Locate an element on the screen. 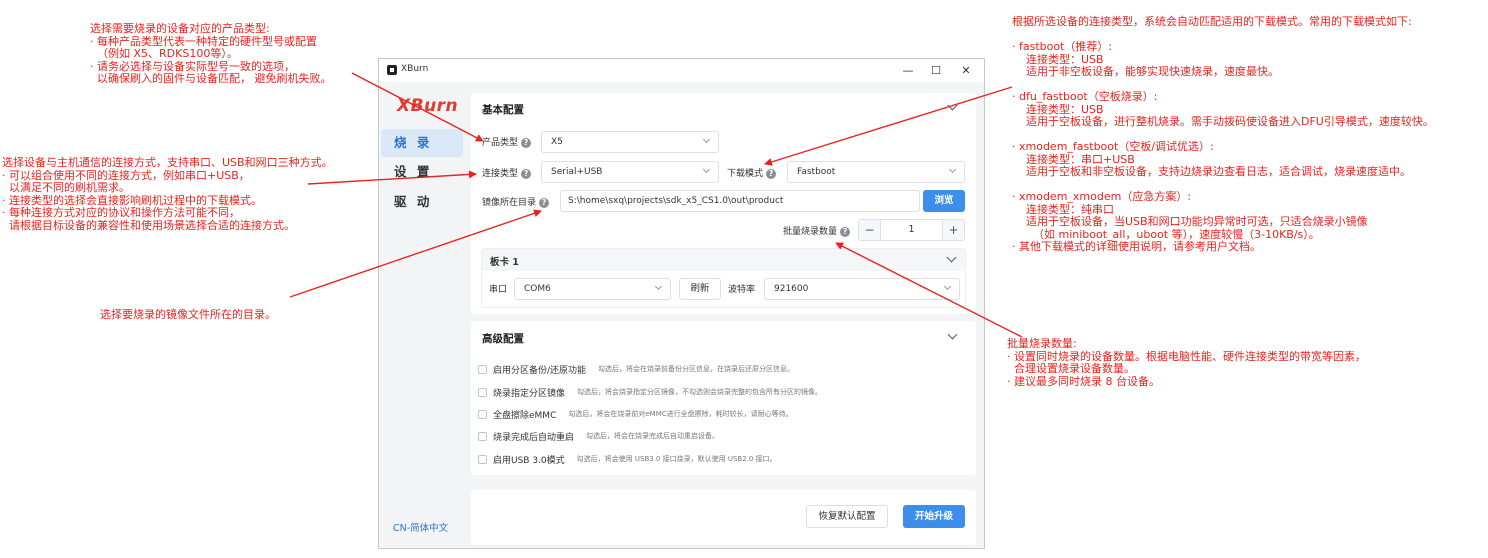 The width and height of the screenshot is (1488, 558). footer-bar: 恢复默认配置 开始升级 is located at coordinates (723, 517).